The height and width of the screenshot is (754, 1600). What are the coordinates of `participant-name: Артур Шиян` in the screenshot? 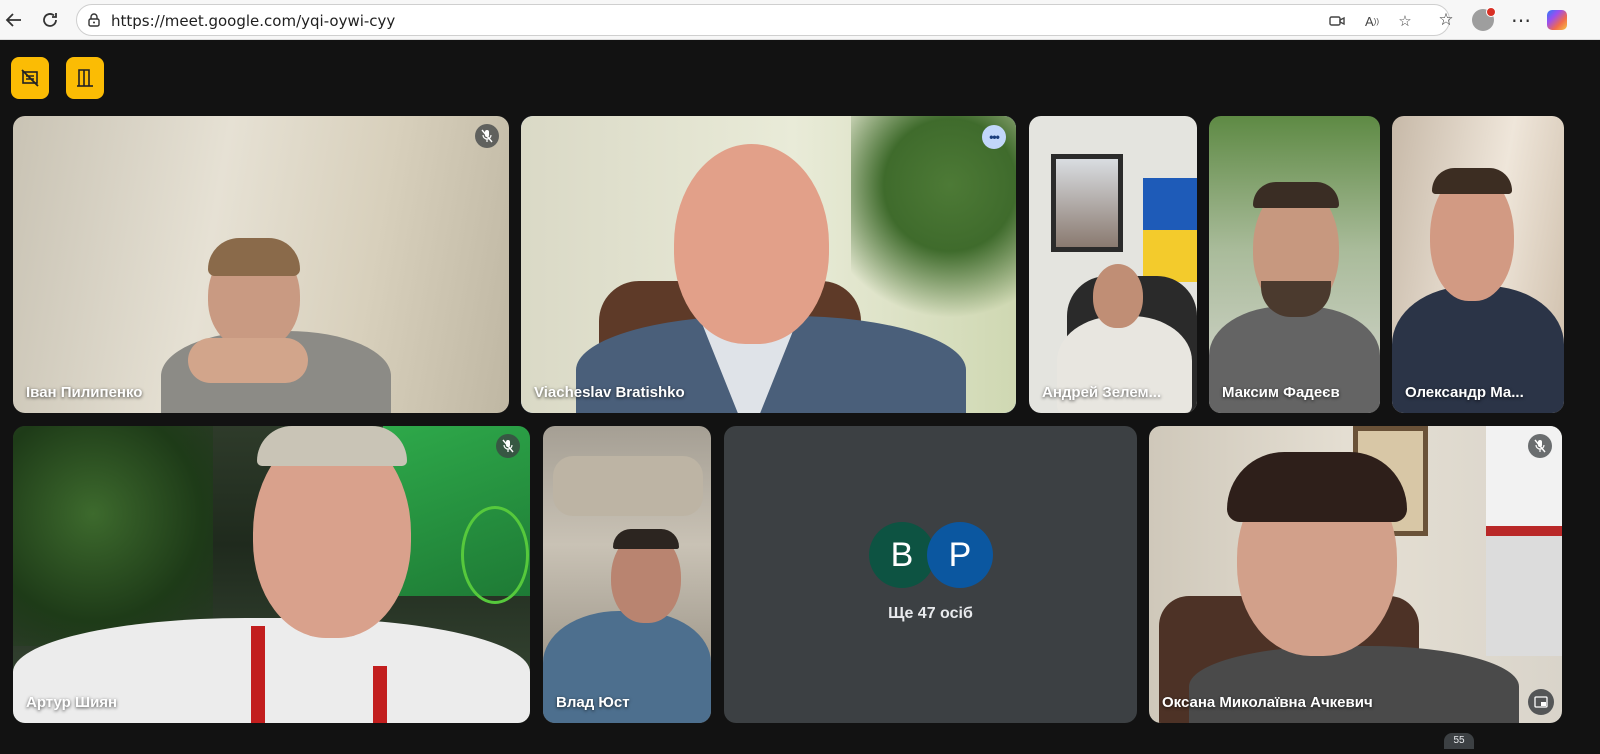 It's located at (72, 702).